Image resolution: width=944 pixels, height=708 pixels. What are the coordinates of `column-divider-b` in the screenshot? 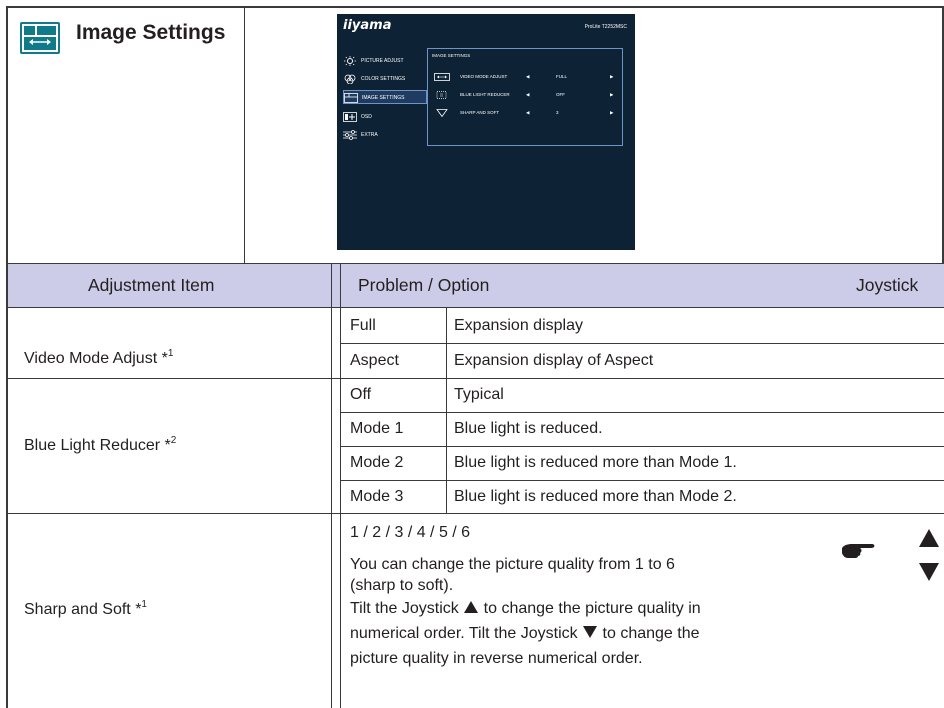 It's located at (340, 486).